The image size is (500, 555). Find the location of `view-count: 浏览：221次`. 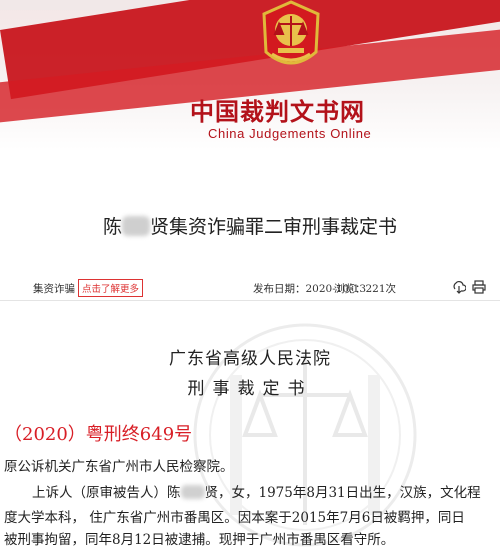

view-count: 浏览：221次 is located at coordinates (365, 289).